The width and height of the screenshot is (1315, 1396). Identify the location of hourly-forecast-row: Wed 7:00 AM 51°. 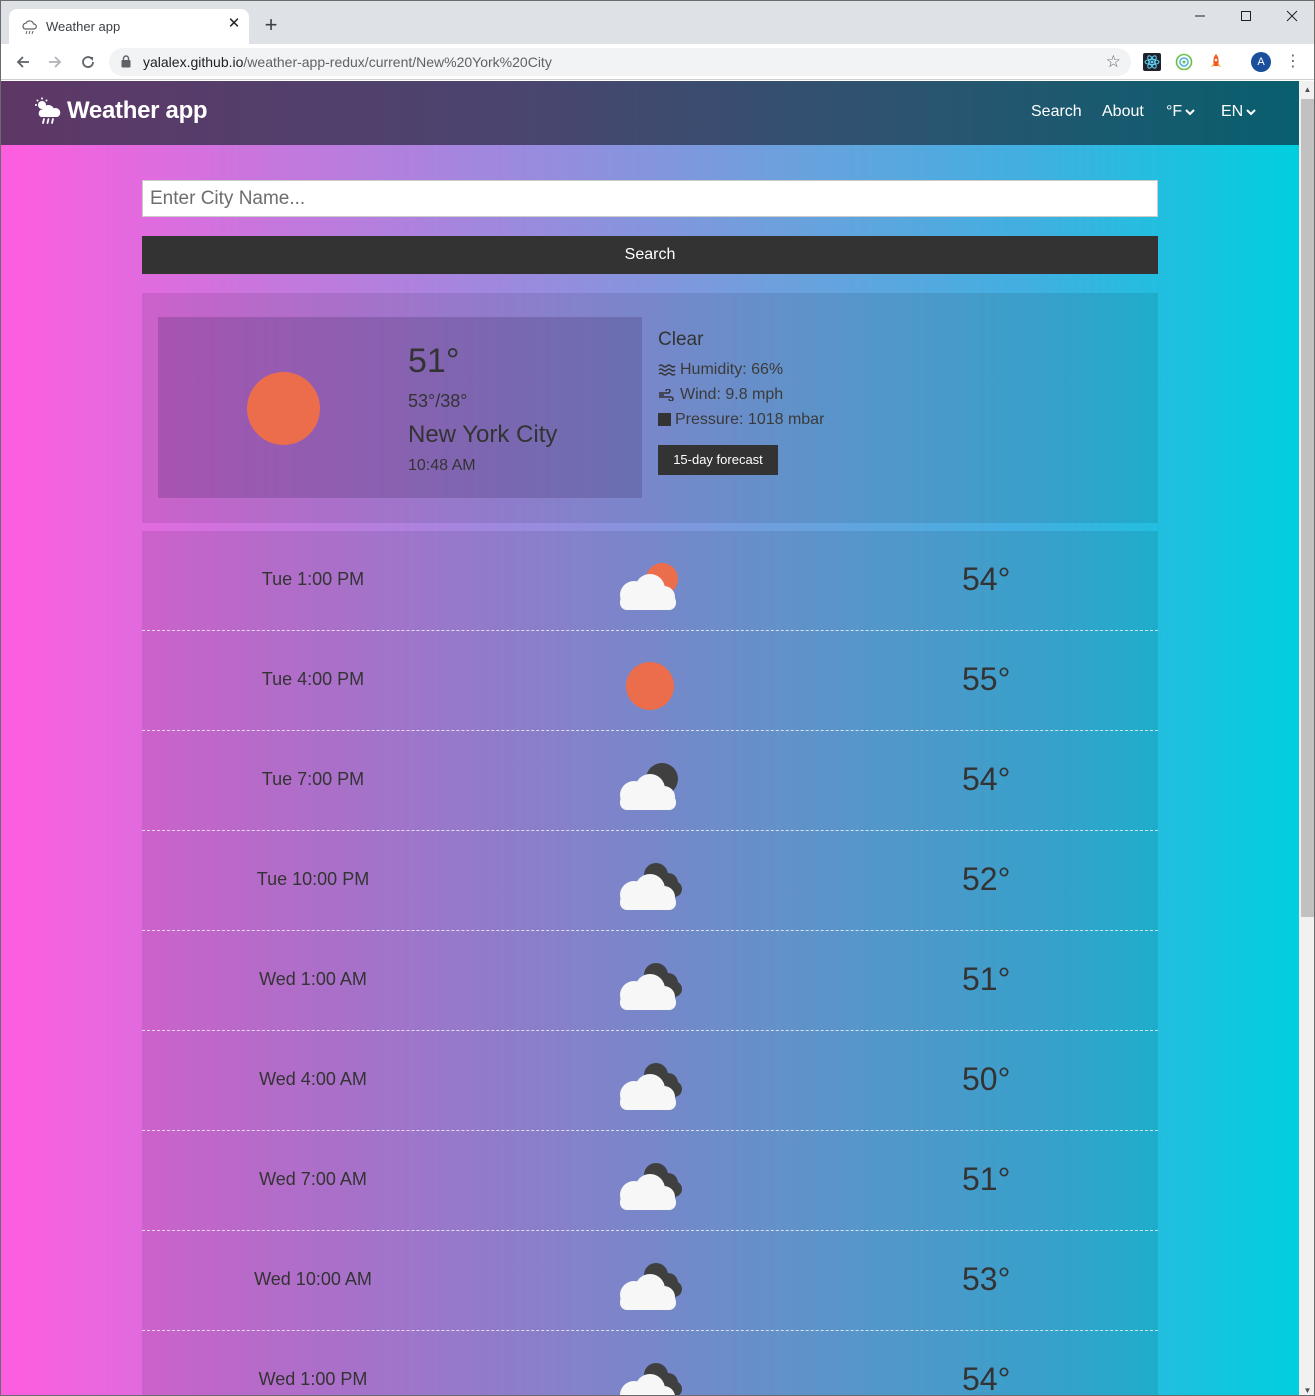
(650, 1181).